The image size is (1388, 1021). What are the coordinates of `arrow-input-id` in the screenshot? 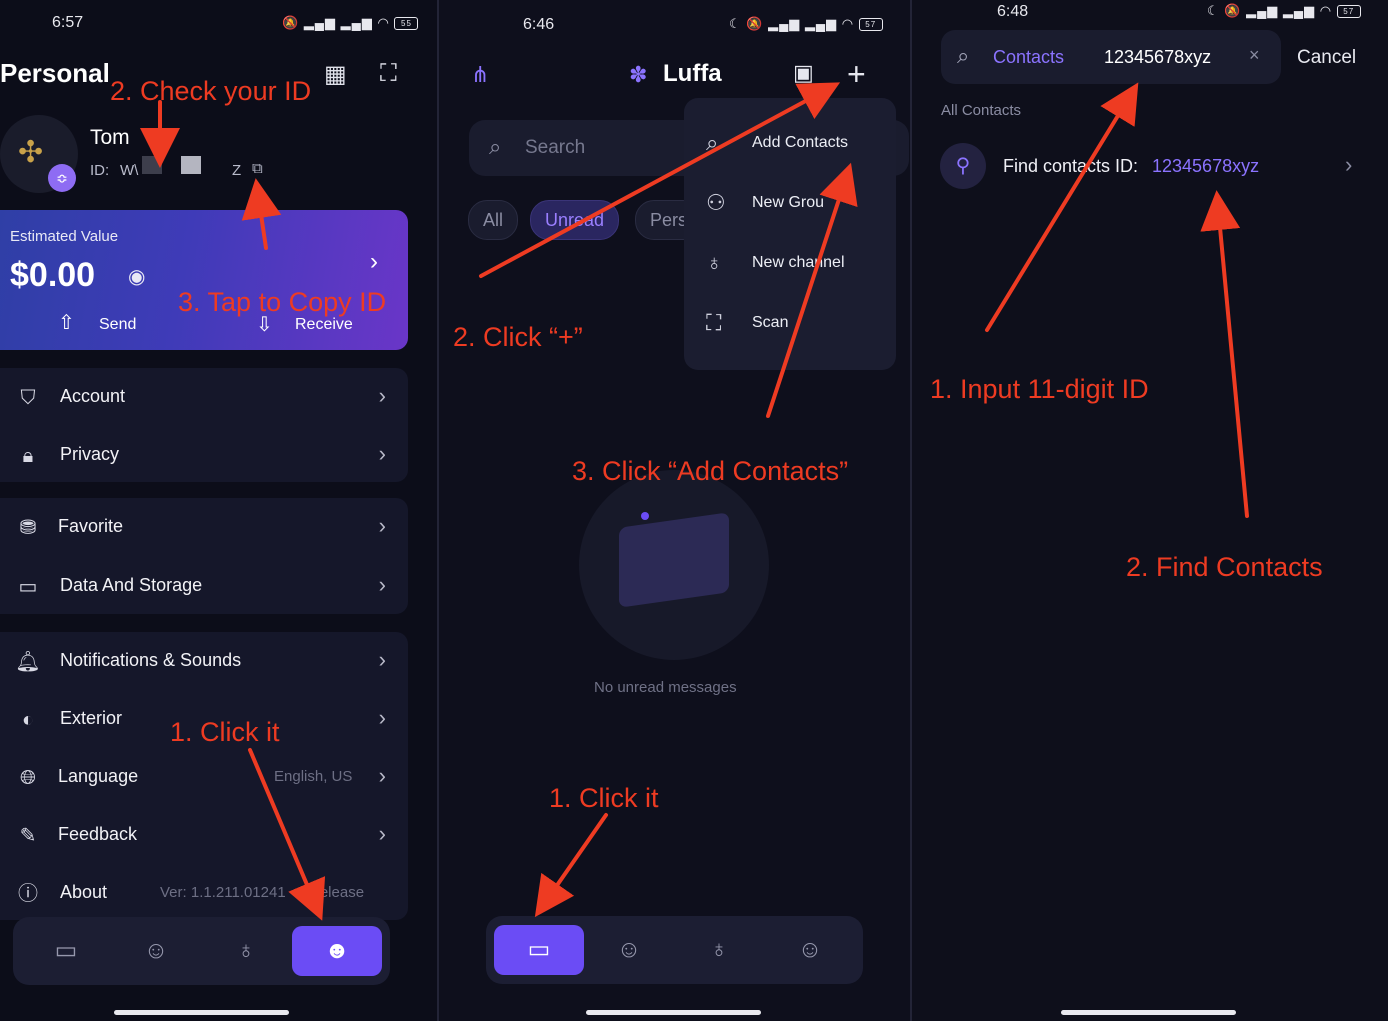 It's located at (1062, 207).